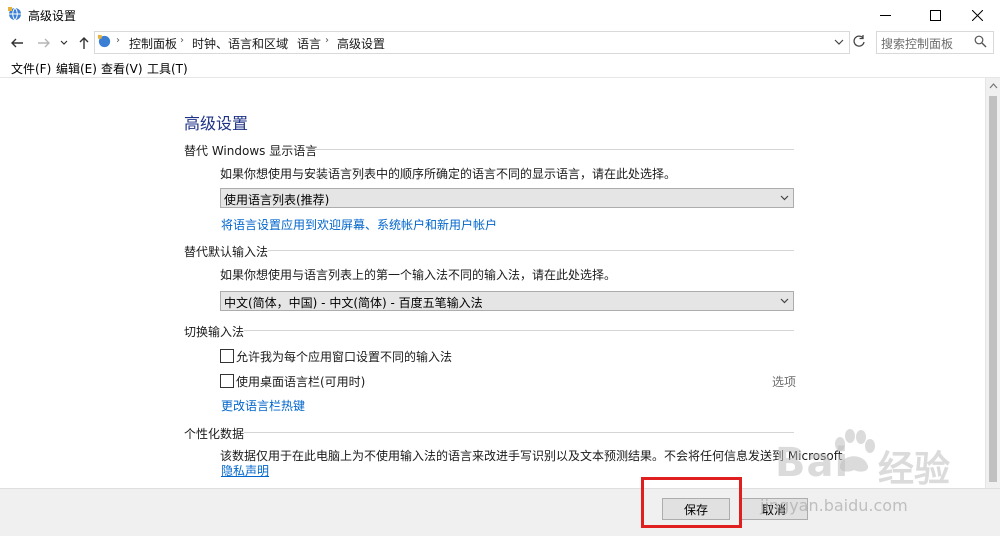 This screenshot has width=1000, height=536. I want to click on up-button, so click(84, 43).